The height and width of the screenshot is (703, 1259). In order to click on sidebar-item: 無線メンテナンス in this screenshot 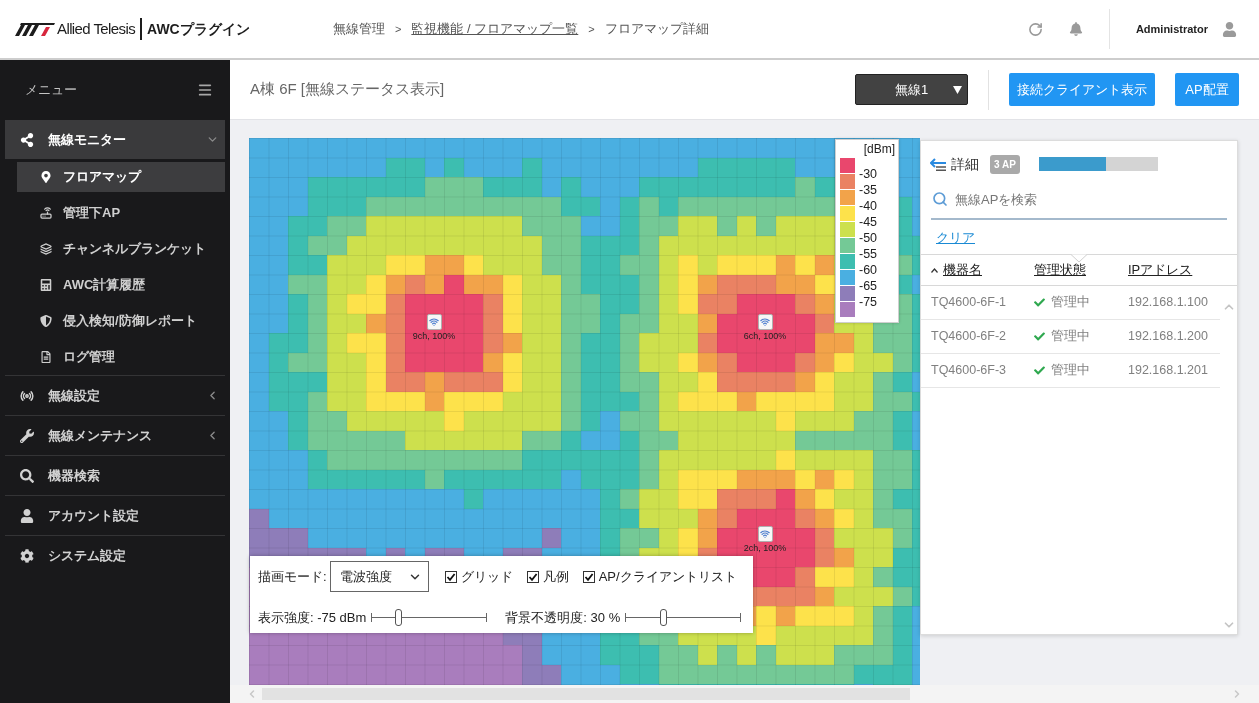, I will do `click(115, 435)`.